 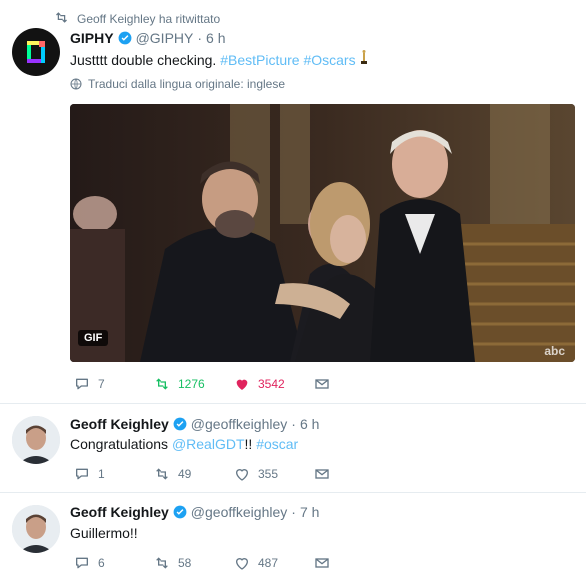 I want to click on tweet-body-suffix: !!, so click(x=248, y=444).